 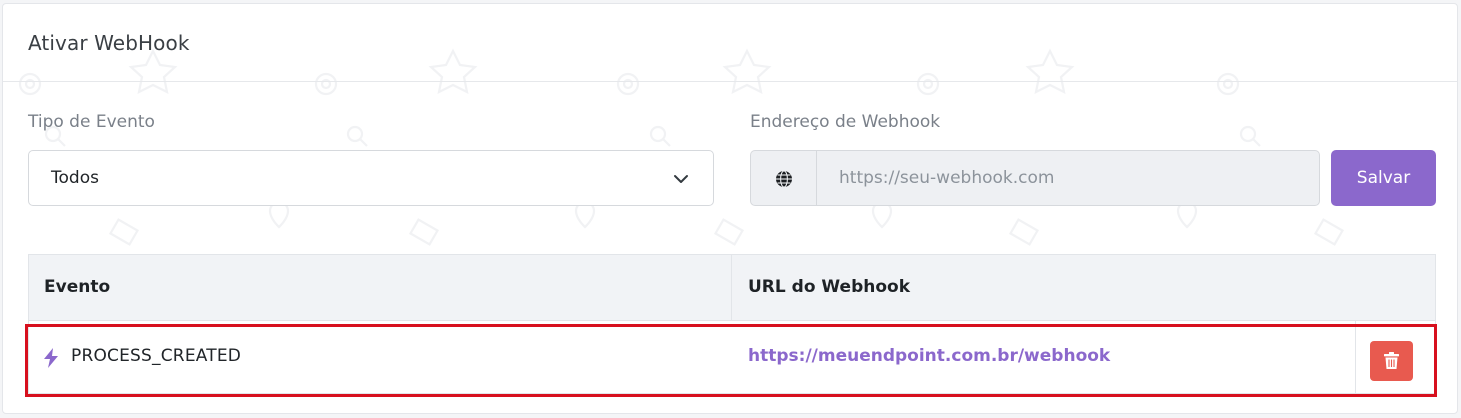 I want to click on webhook-address-prepend, so click(x=783, y=178).